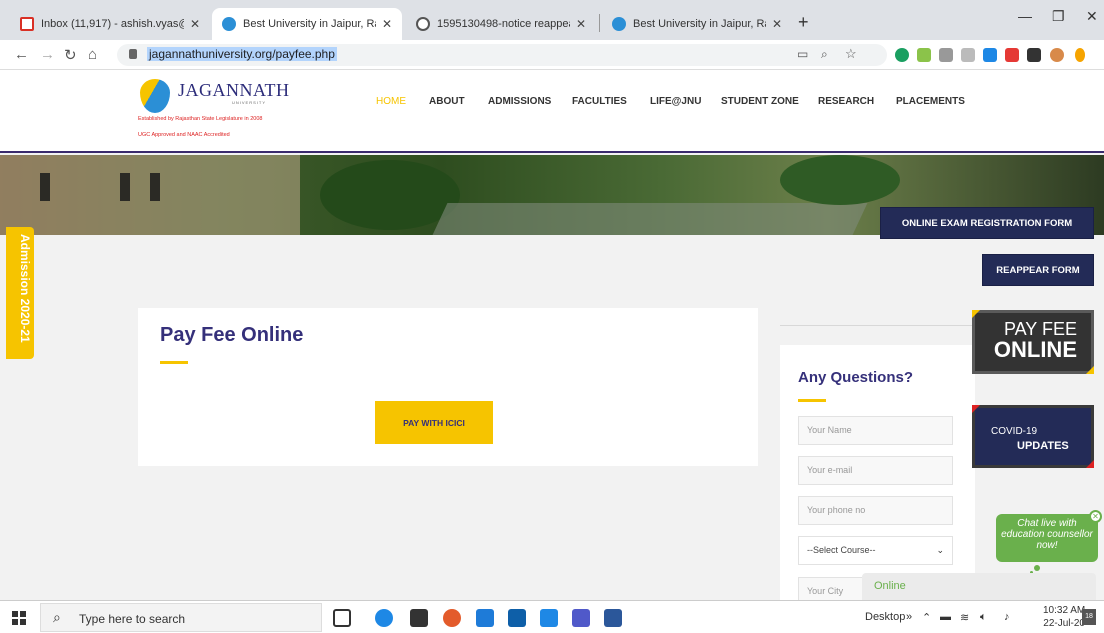 The height and width of the screenshot is (633, 1104). Describe the element at coordinates (945, 617) in the screenshot. I see `network-icon: ▬` at that location.